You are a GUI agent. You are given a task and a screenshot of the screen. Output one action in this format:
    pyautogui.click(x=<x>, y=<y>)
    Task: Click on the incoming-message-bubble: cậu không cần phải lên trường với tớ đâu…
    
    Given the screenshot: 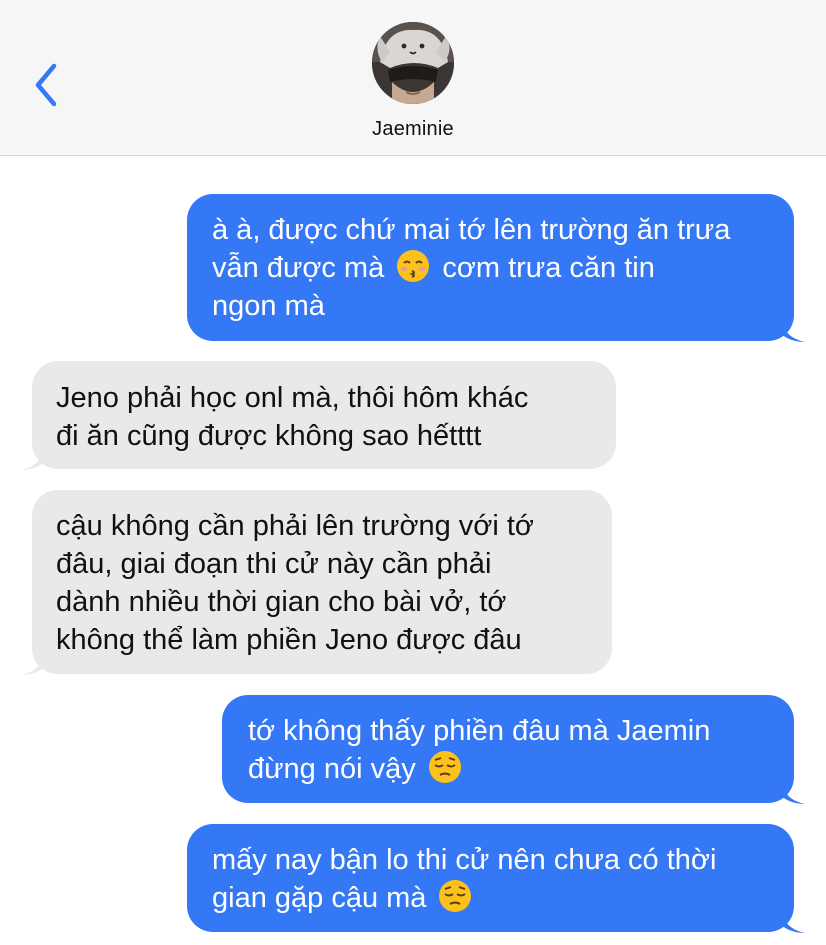 What is the action you would take?
    pyautogui.click(x=316, y=582)
    